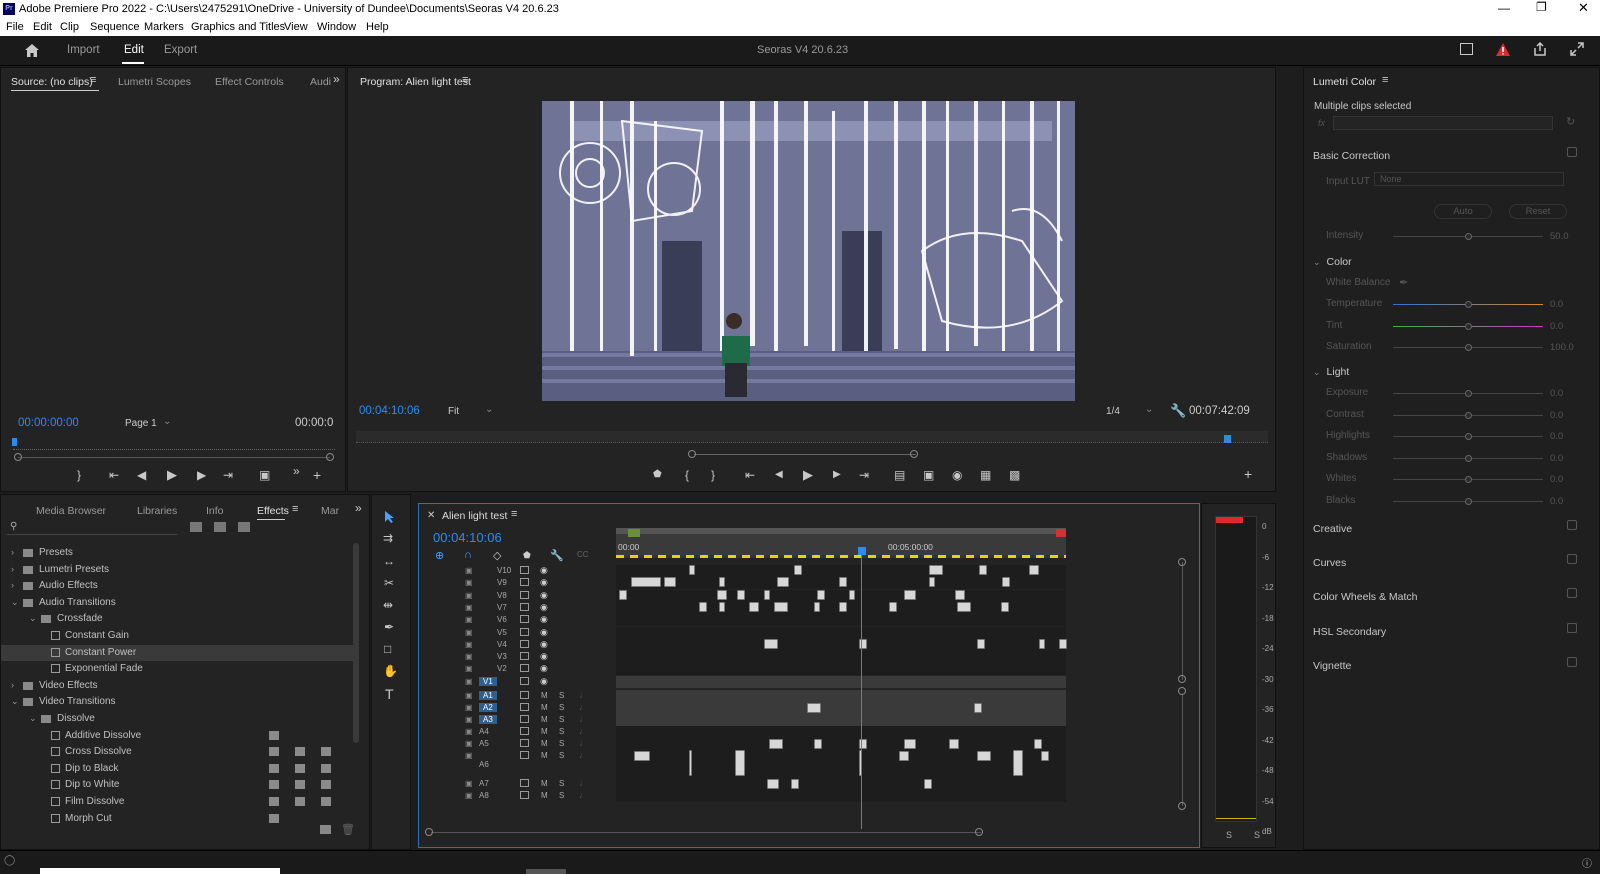 This screenshot has height=874, width=1600. I want to click on contrast-value: 0.0, so click(1556, 415).